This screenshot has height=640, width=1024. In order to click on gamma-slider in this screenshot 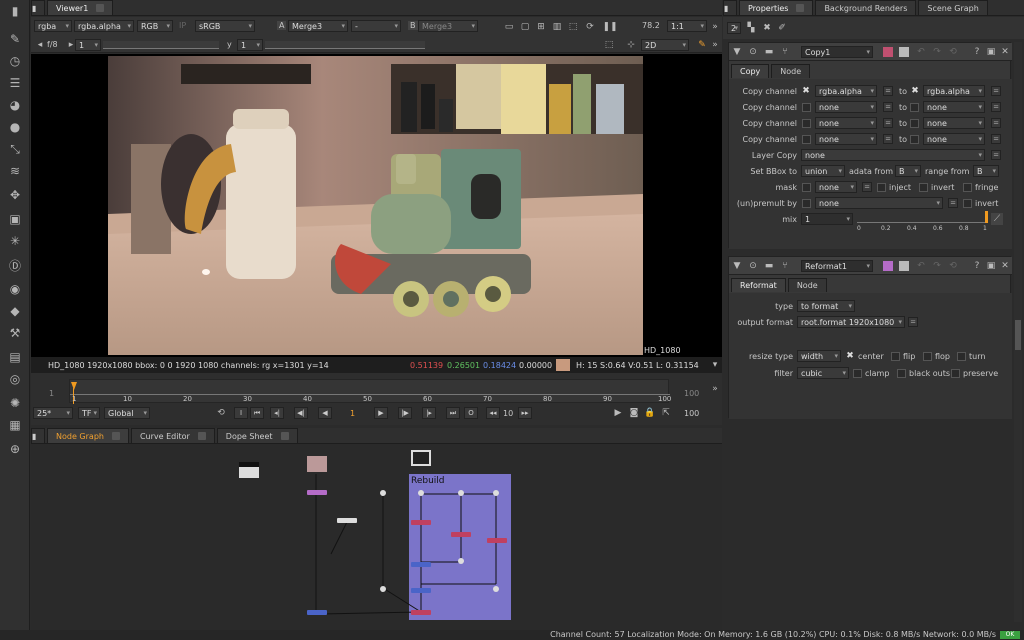, I will do `click(345, 45)`.